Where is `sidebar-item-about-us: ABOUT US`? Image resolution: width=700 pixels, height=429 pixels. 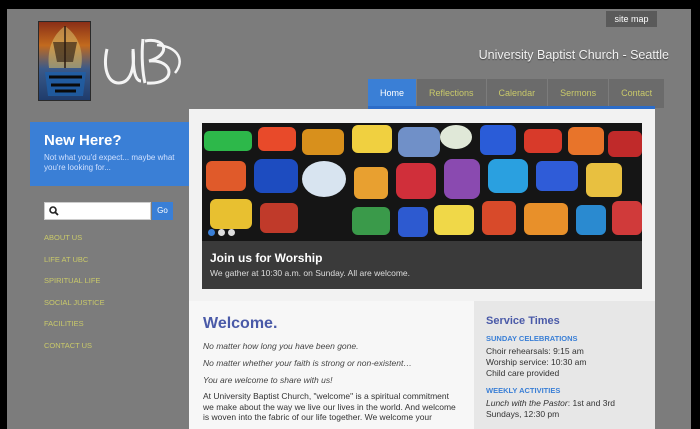
sidebar-item-about-us: ABOUT US is located at coordinates (74, 244).